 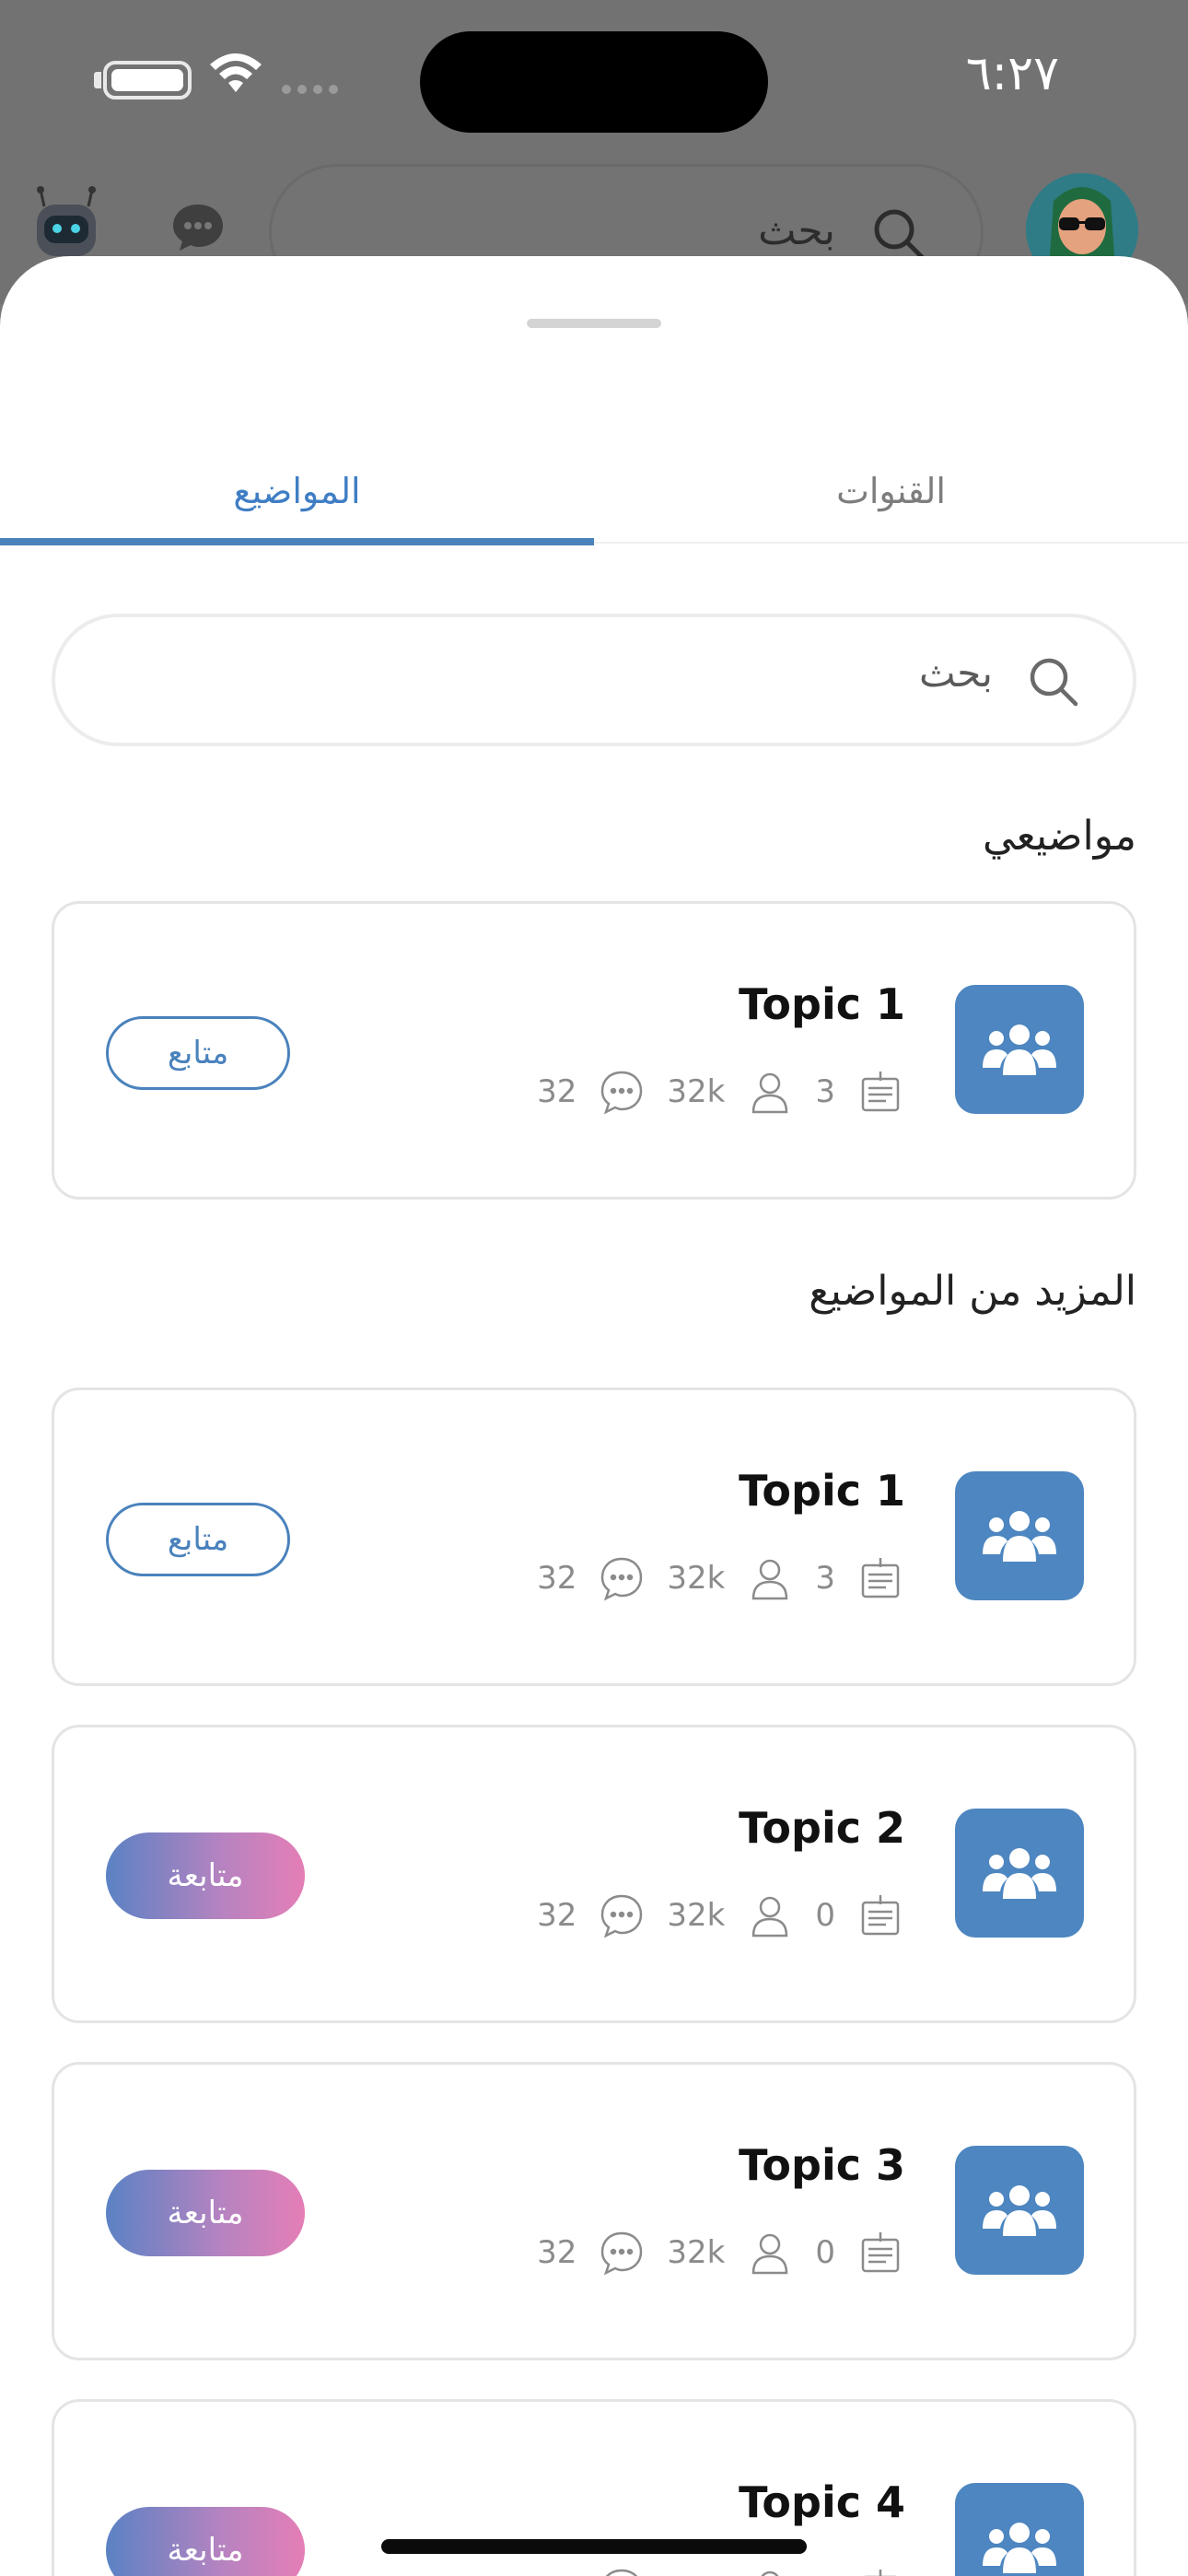 What do you see at coordinates (594, 323) in the screenshot?
I see `sheet-grabber` at bounding box center [594, 323].